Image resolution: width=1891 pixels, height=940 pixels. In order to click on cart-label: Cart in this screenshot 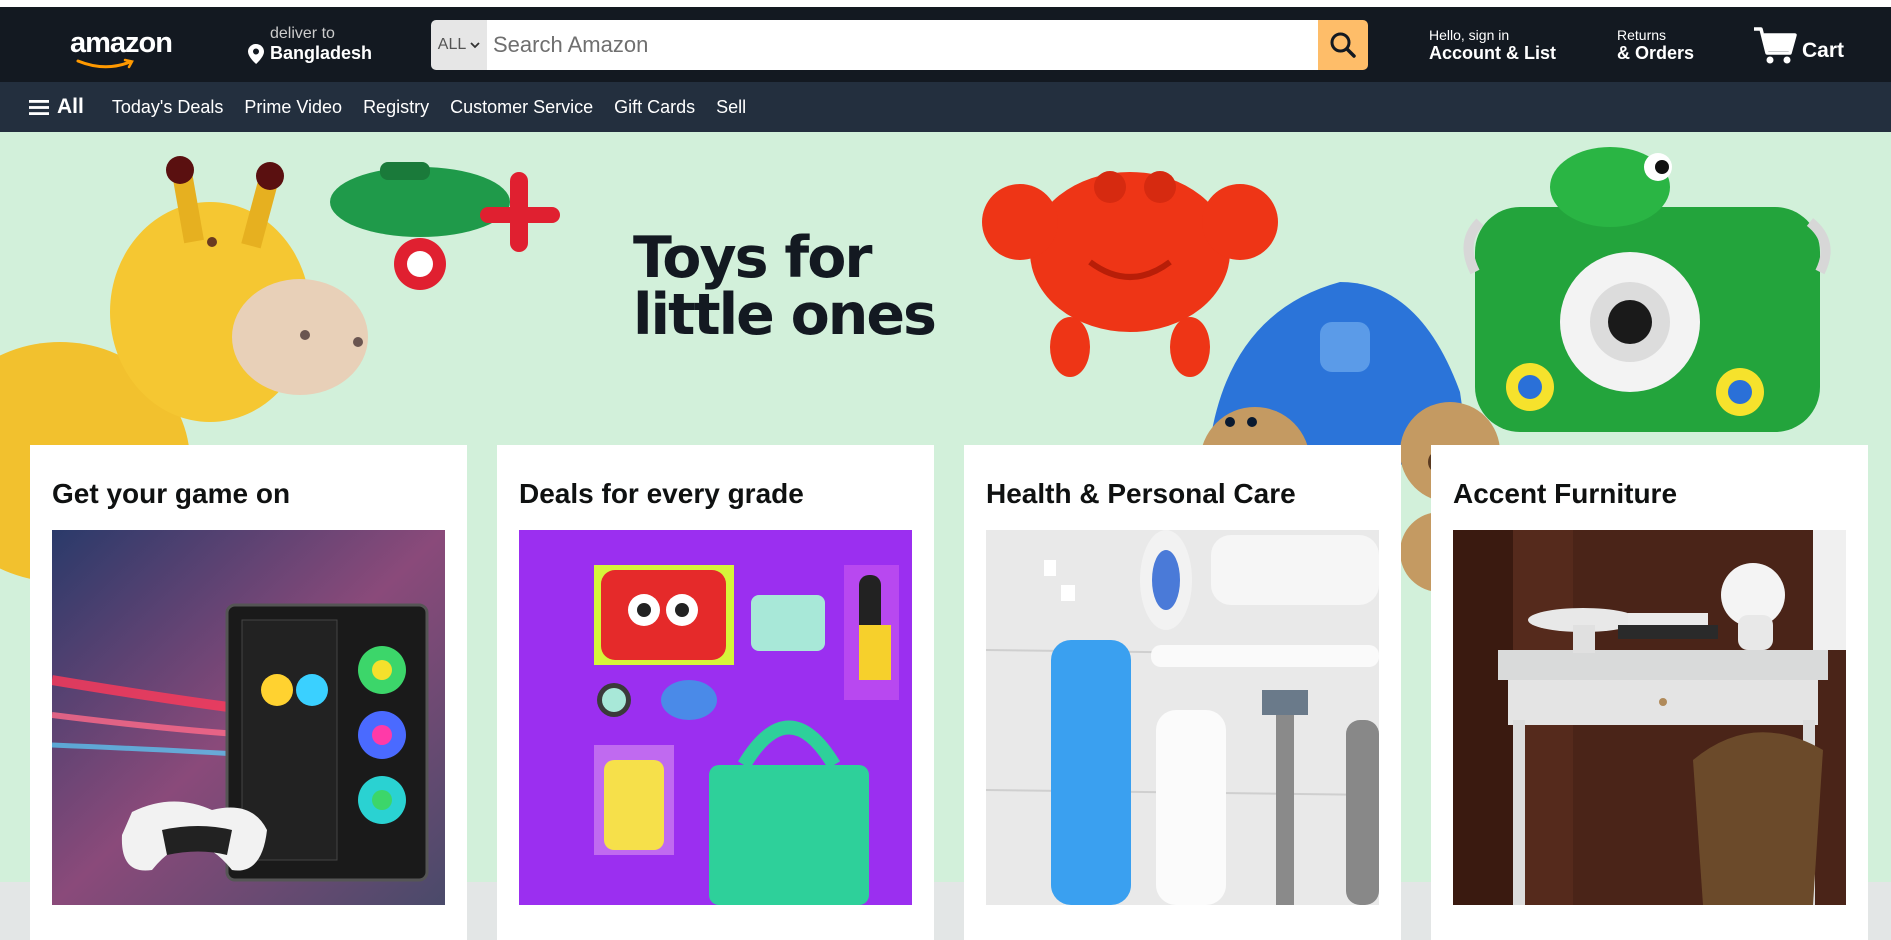, I will do `click(1823, 50)`.